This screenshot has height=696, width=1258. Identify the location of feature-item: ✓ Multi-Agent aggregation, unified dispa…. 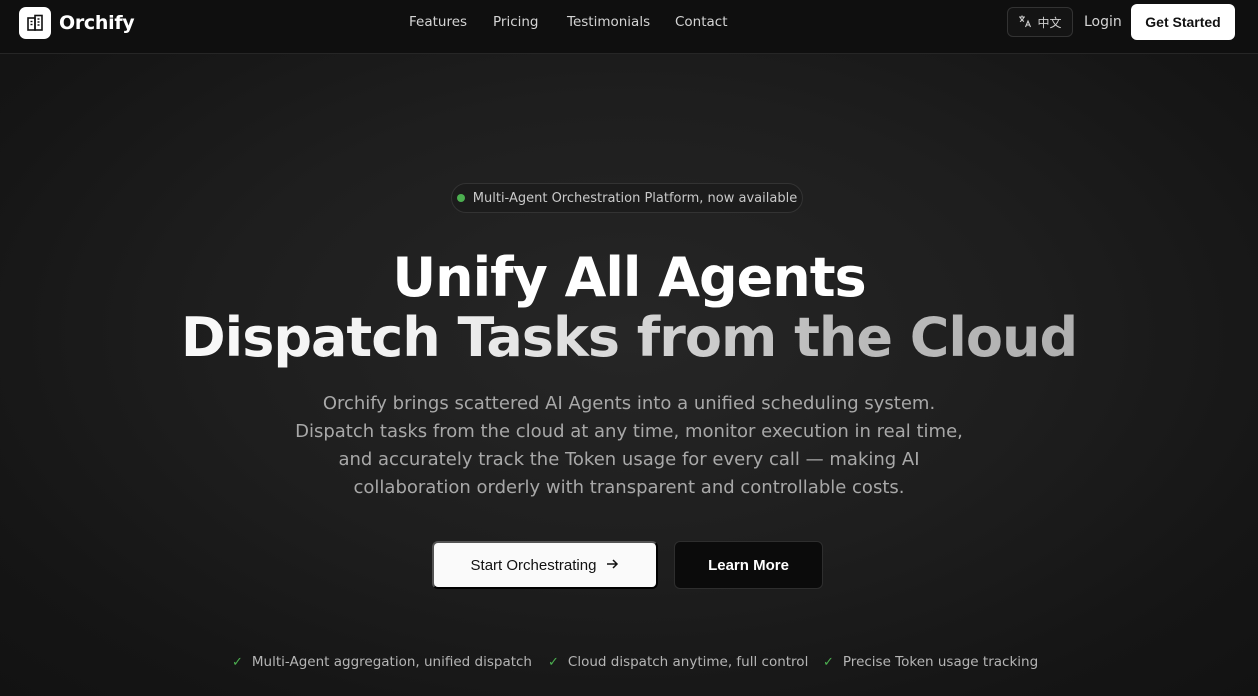
(382, 662).